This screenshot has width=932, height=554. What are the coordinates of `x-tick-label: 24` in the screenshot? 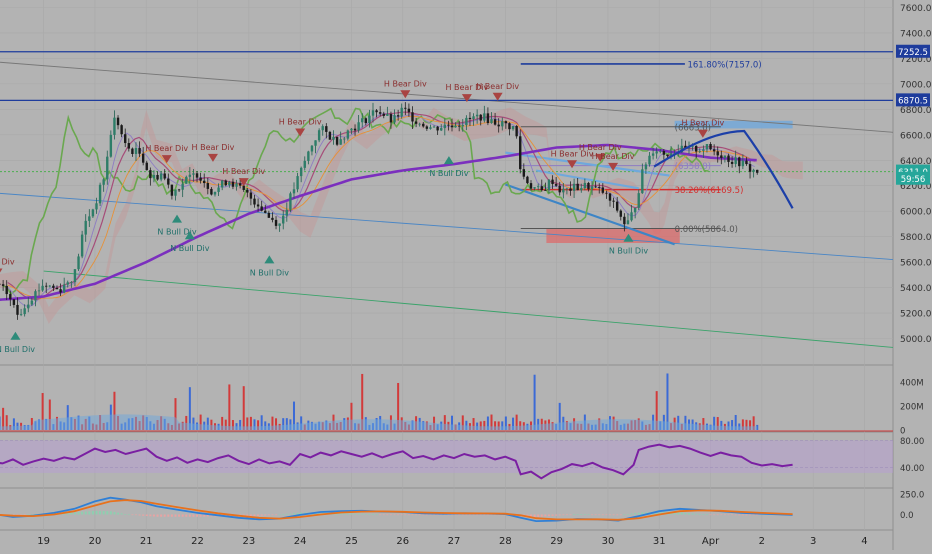 It's located at (300, 541).